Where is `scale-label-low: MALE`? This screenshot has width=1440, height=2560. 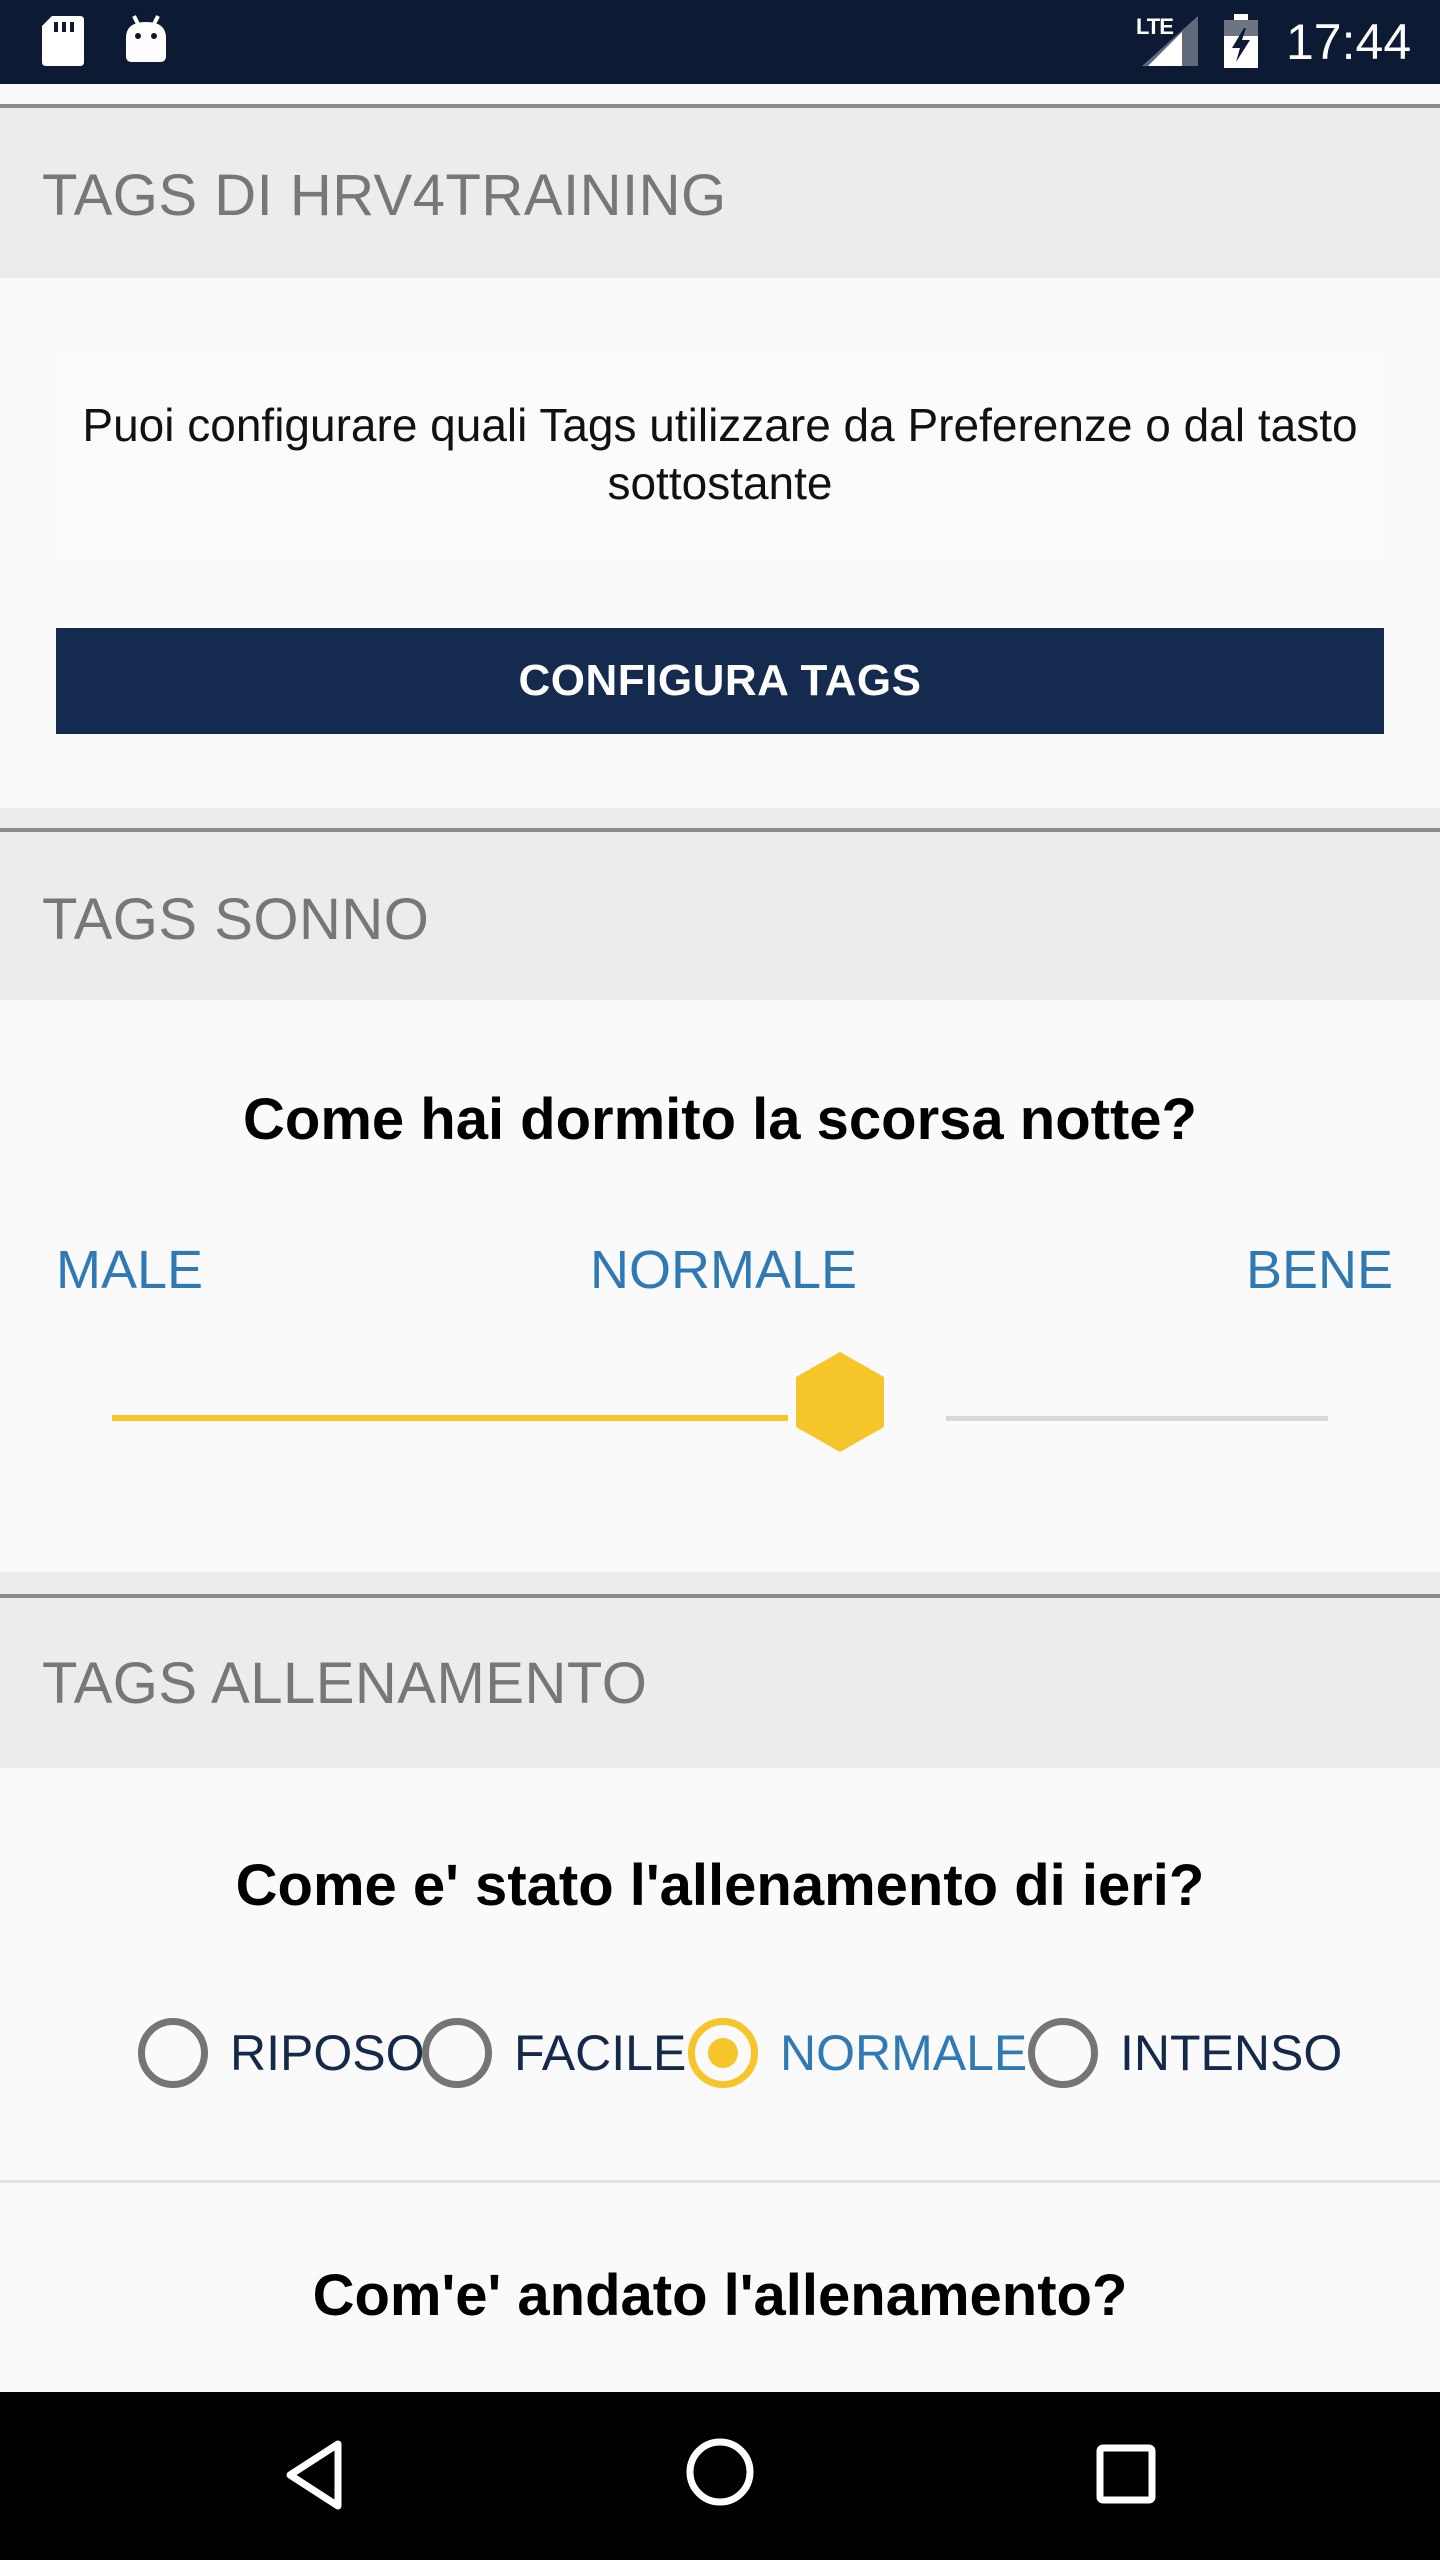
scale-label-low: MALE is located at coordinates (129, 1270).